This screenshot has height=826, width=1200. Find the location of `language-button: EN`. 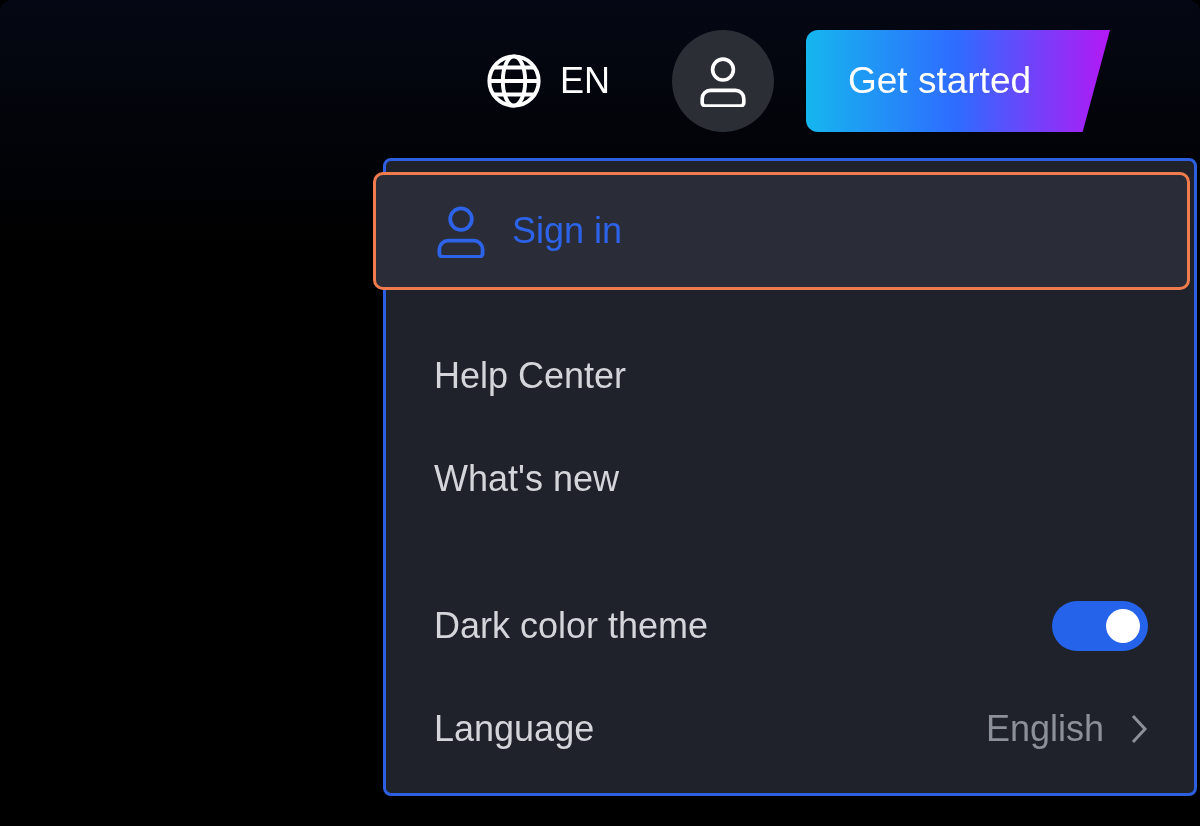

language-button: EN is located at coordinates (548, 81).